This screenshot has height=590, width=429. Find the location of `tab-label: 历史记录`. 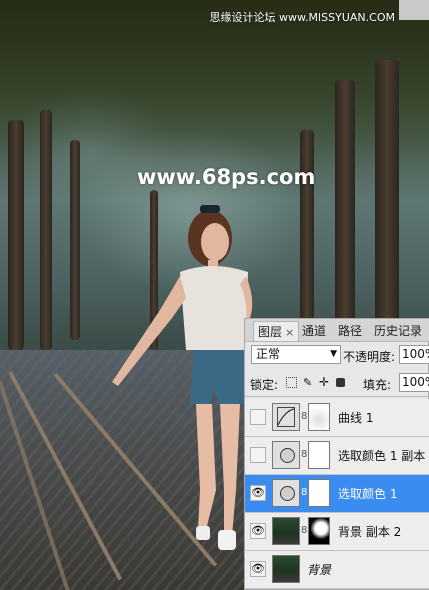

tab-label: 历史记录 is located at coordinates (398, 331).